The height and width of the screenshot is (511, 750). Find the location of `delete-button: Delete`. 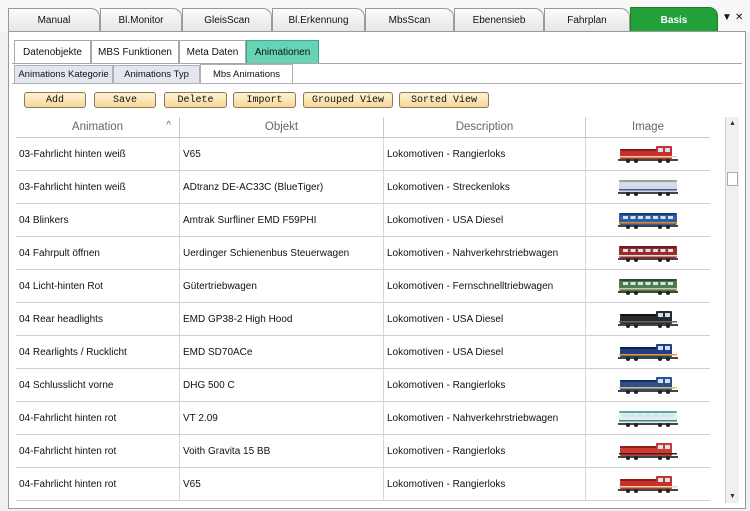

delete-button: Delete is located at coordinates (195, 100).